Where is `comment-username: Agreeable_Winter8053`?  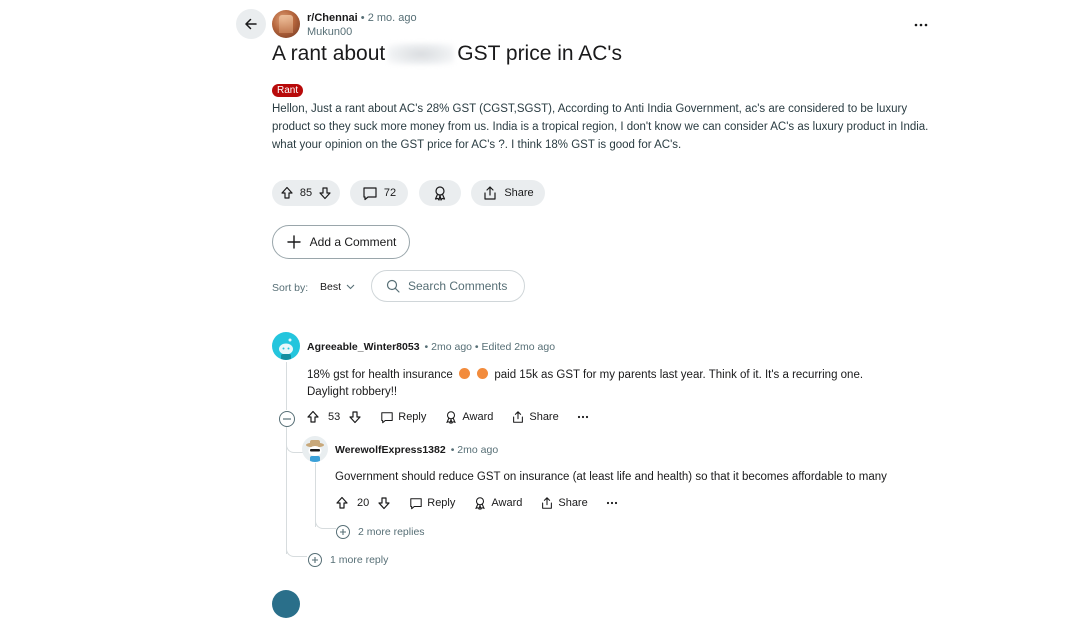
comment-username: Agreeable_Winter8053 is located at coordinates (363, 347).